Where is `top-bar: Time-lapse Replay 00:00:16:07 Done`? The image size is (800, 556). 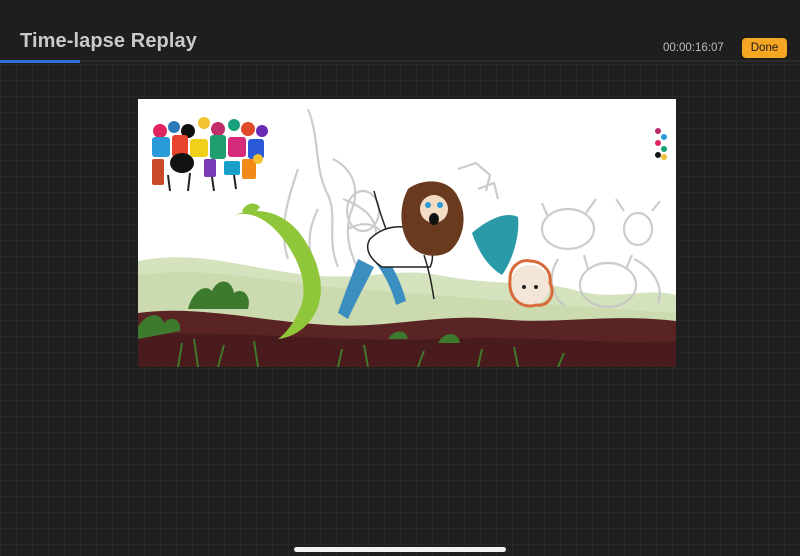 top-bar: Time-lapse Replay 00:00:16:07 Done is located at coordinates (400, 31).